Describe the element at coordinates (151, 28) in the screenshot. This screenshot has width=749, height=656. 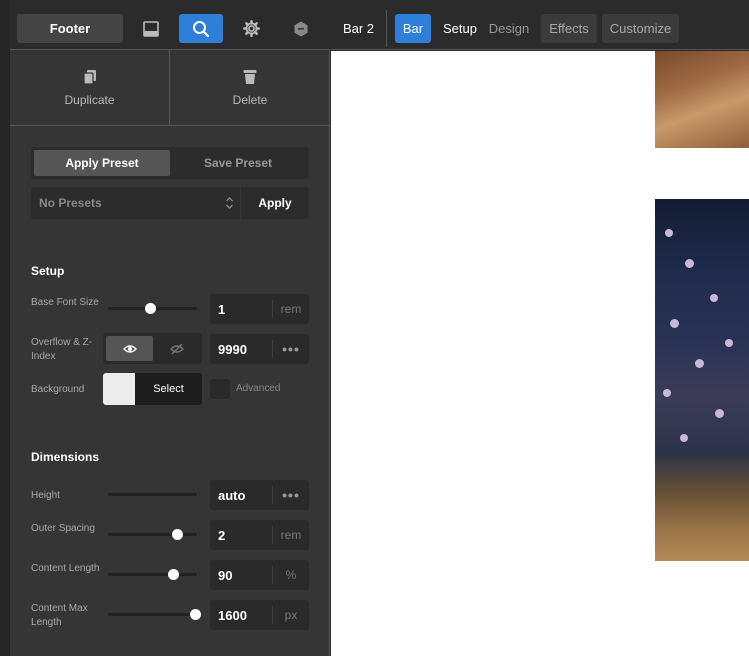
I see `panel-icon` at that location.